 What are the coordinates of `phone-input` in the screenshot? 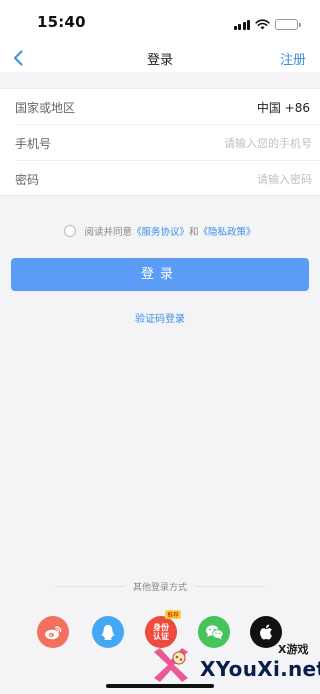 It's located at (227, 143).